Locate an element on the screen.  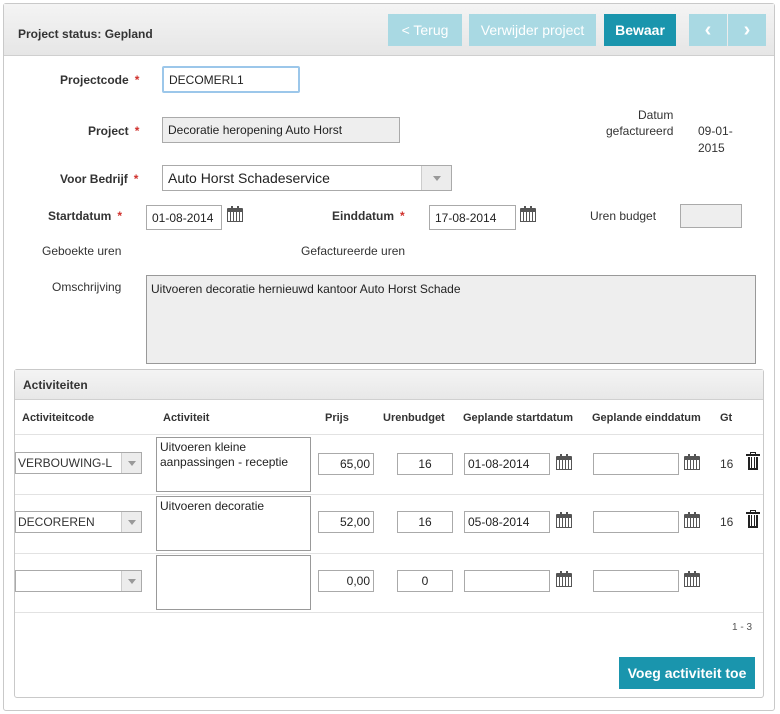
add-activity-button: Voeg activiteit toe is located at coordinates (687, 673).